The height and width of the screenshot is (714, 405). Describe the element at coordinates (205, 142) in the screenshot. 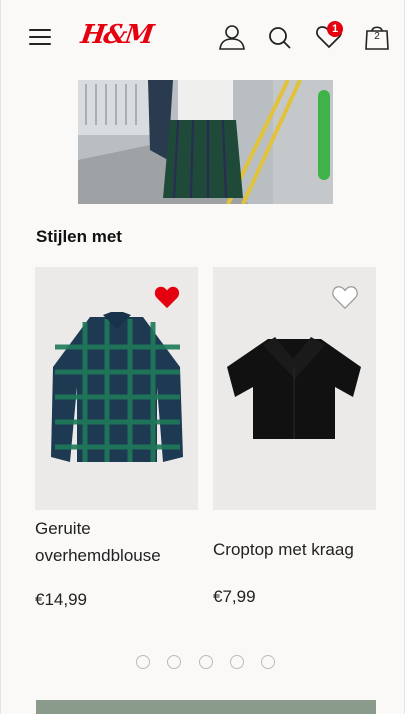

I see `hero-image` at that location.